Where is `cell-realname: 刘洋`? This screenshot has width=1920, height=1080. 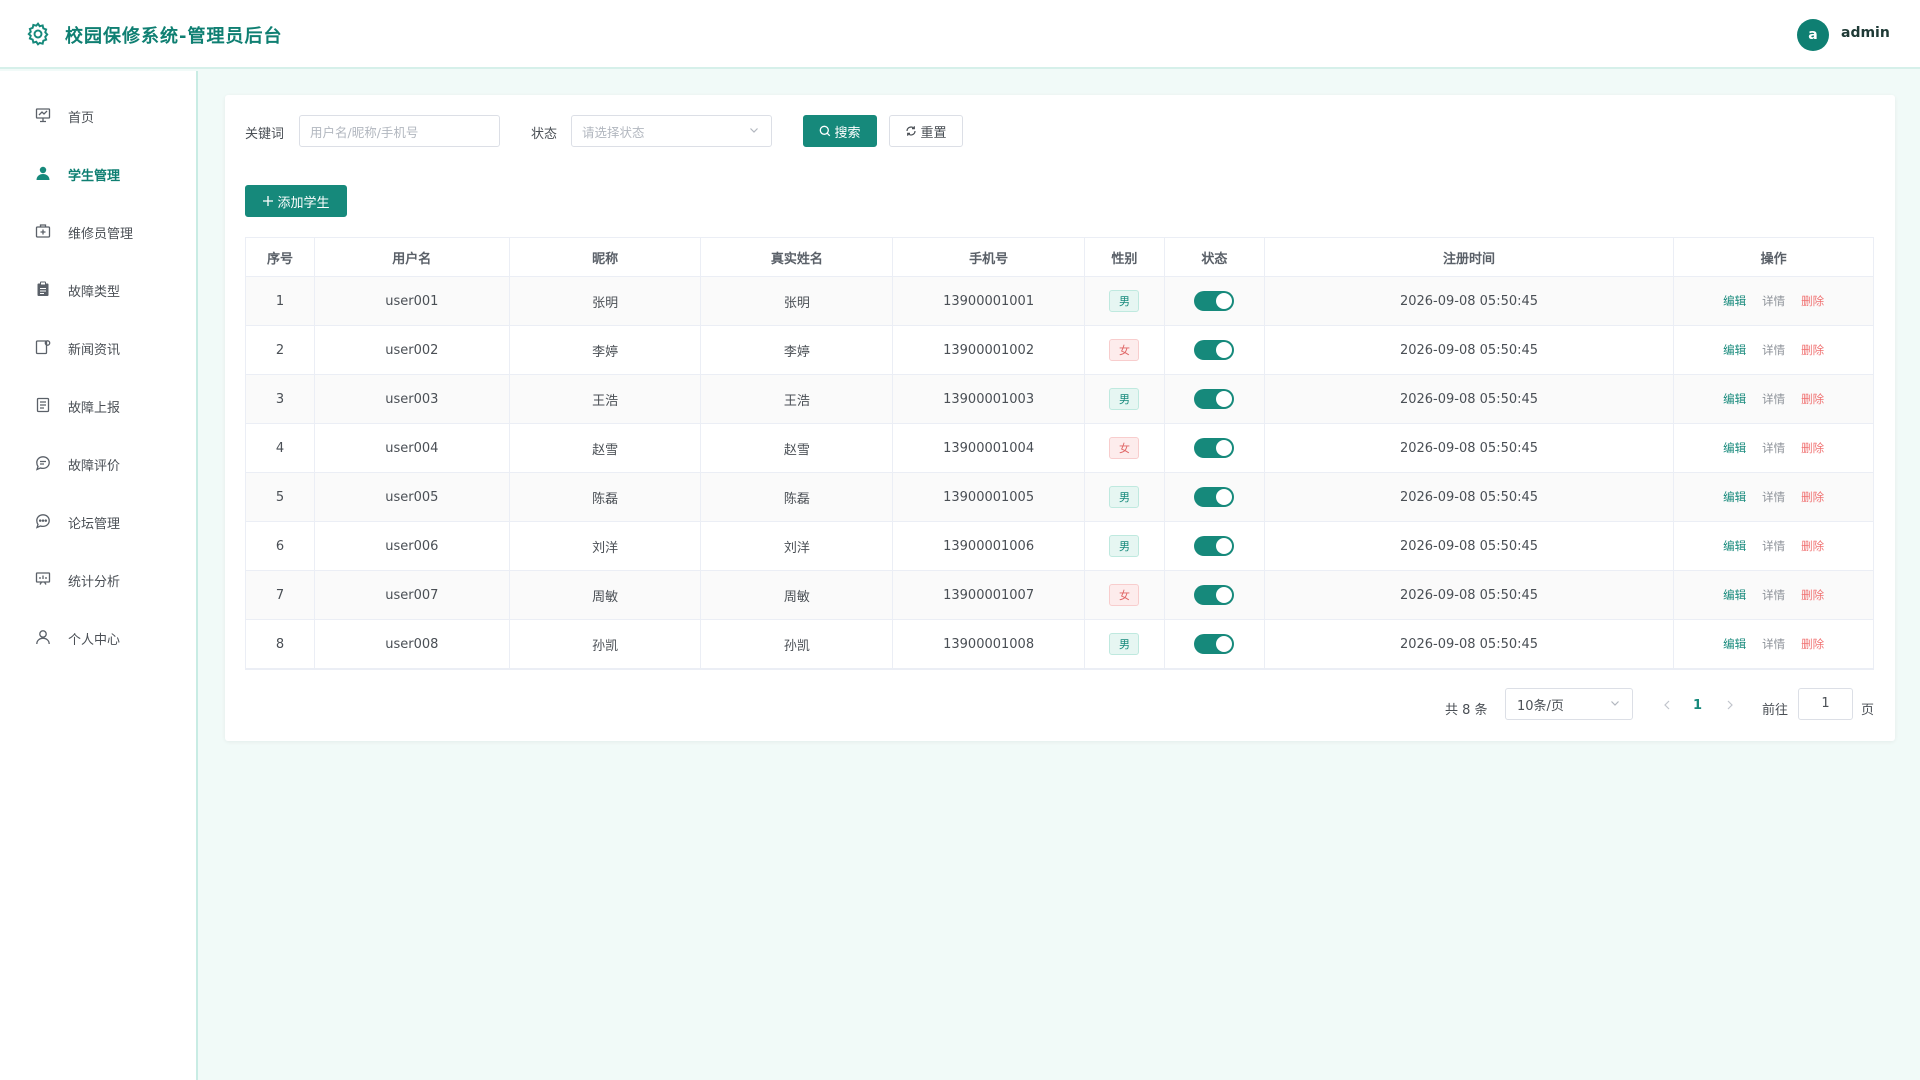 cell-realname: 刘洋 is located at coordinates (797, 546).